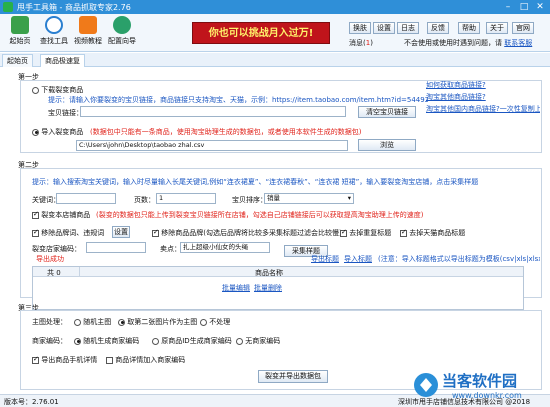 The width and height of the screenshot is (550, 407). I want to click on code-random-row: 随机生成商家编码, so click(106, 341).